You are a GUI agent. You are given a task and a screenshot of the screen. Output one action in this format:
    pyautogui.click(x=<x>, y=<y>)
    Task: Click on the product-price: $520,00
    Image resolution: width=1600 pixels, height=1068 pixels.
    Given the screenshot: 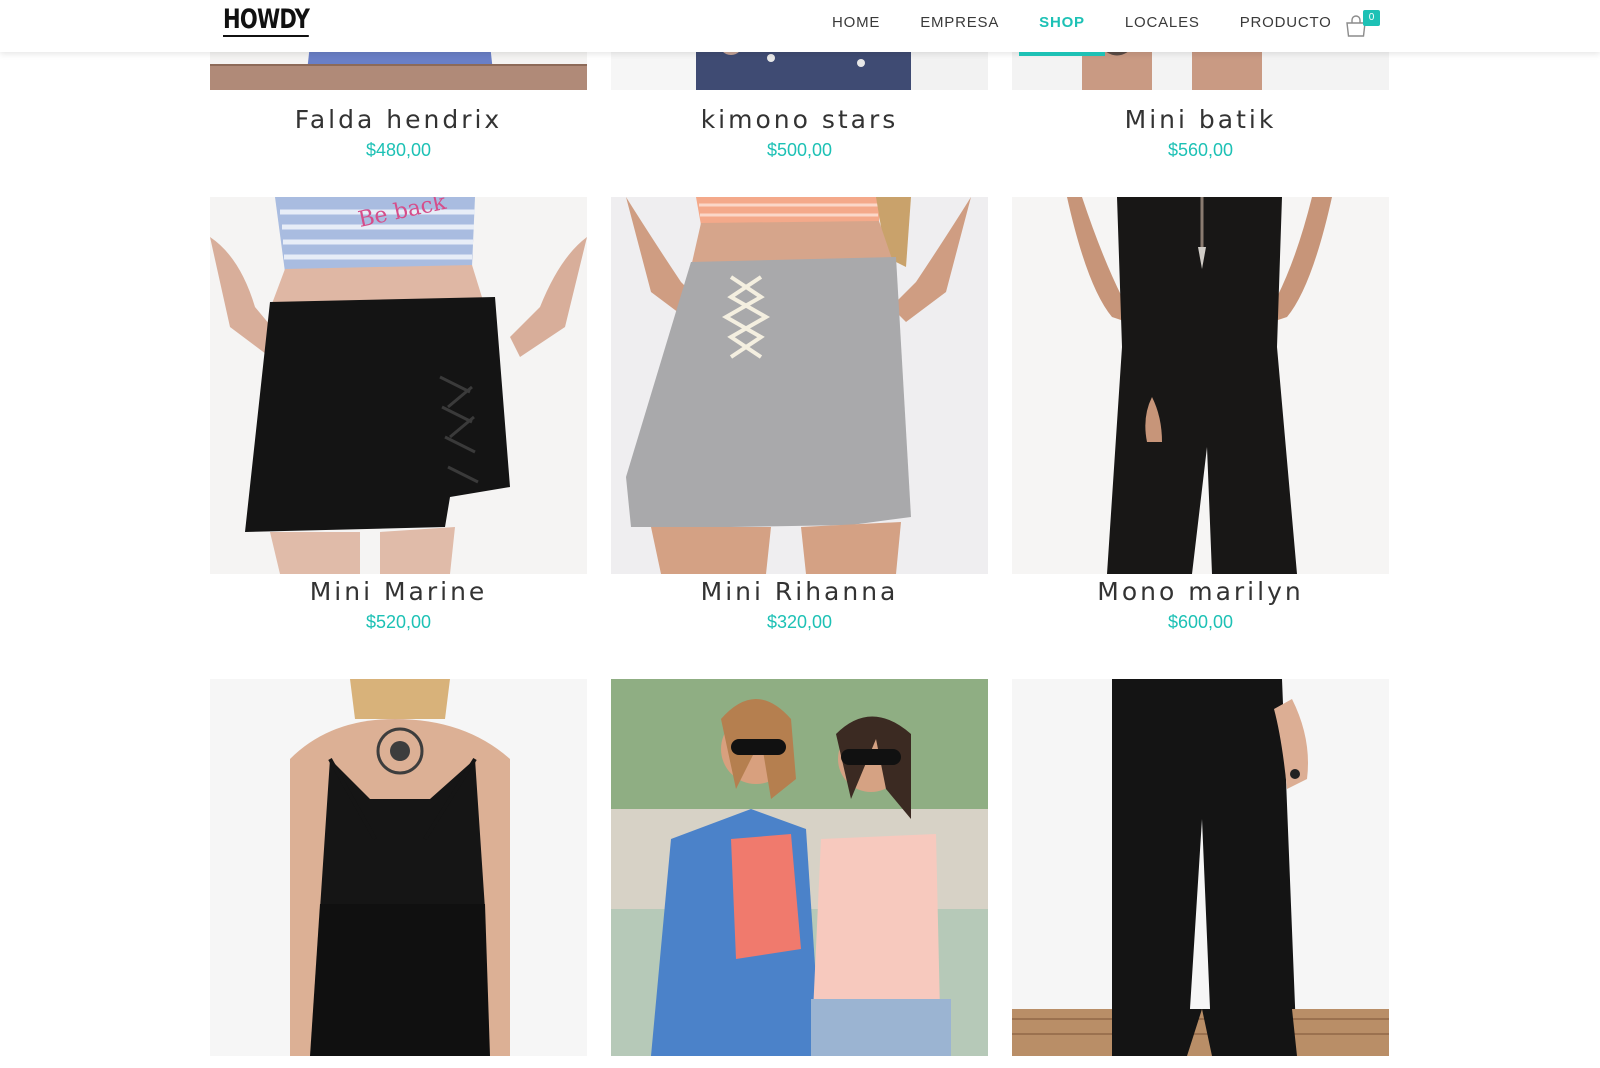 What is the action you would take?
    pyautogui.click(x=398, y=622)
    